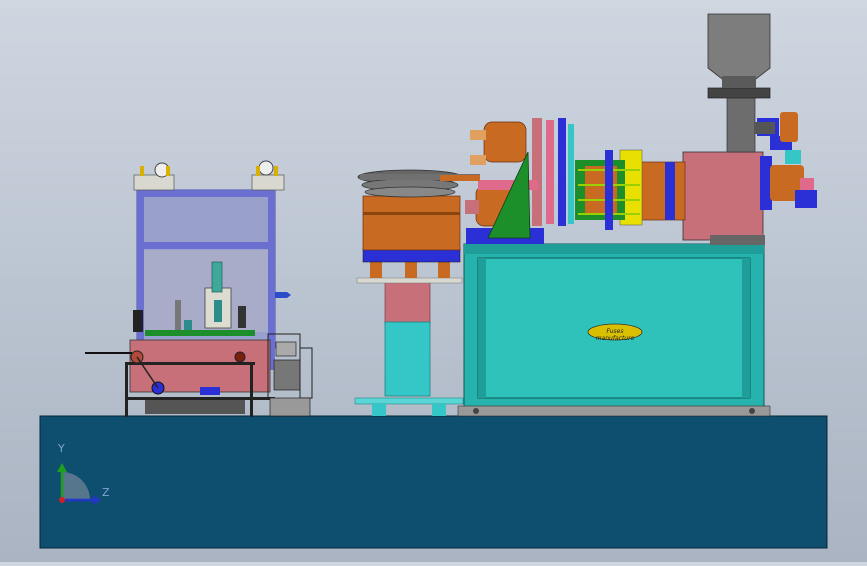 Image resolution: width=867 pixels, height=566 pixels. Describe the element at coordinates (417, 292) in the screenshot. I see `turntable-column-assembly` at that location.